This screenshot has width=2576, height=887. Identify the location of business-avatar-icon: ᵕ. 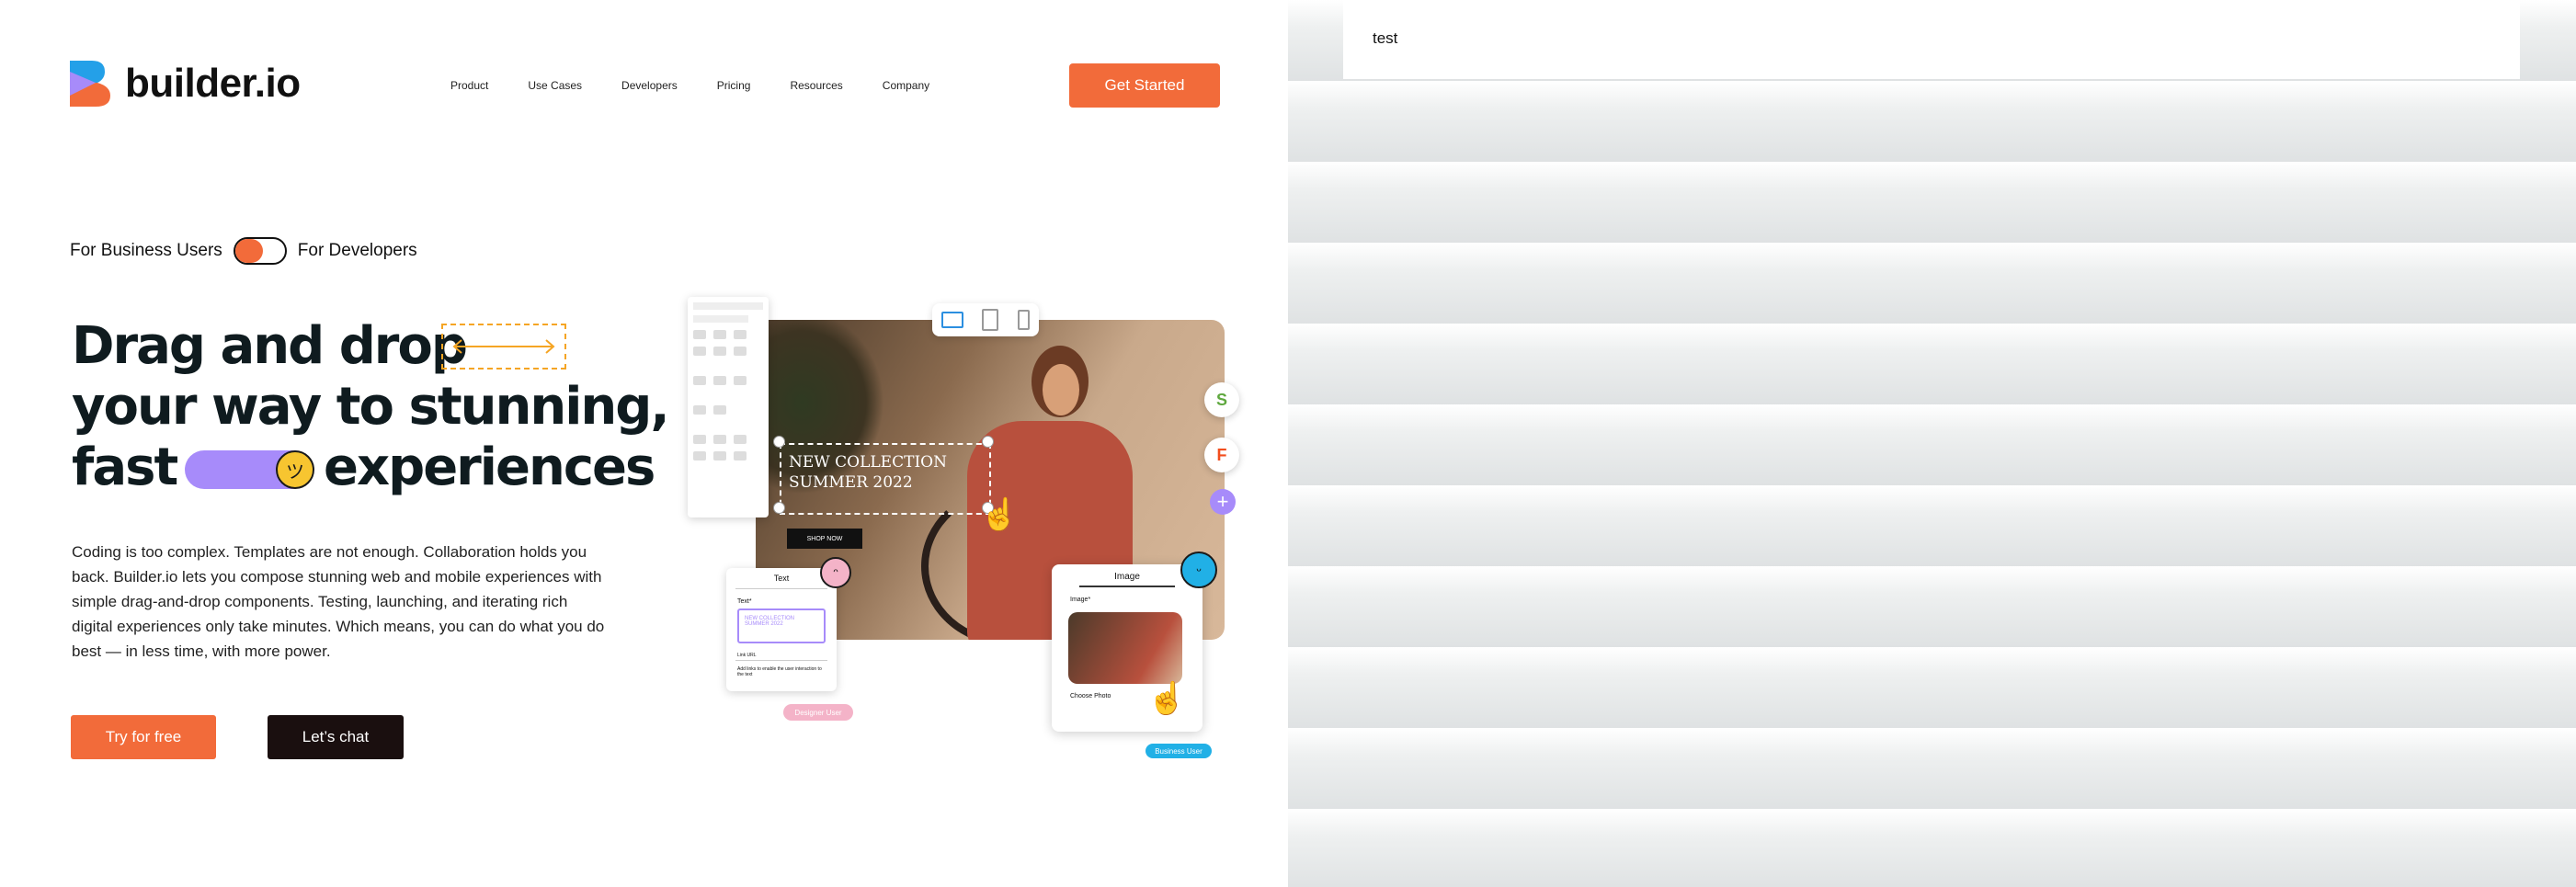
(1198, 570).